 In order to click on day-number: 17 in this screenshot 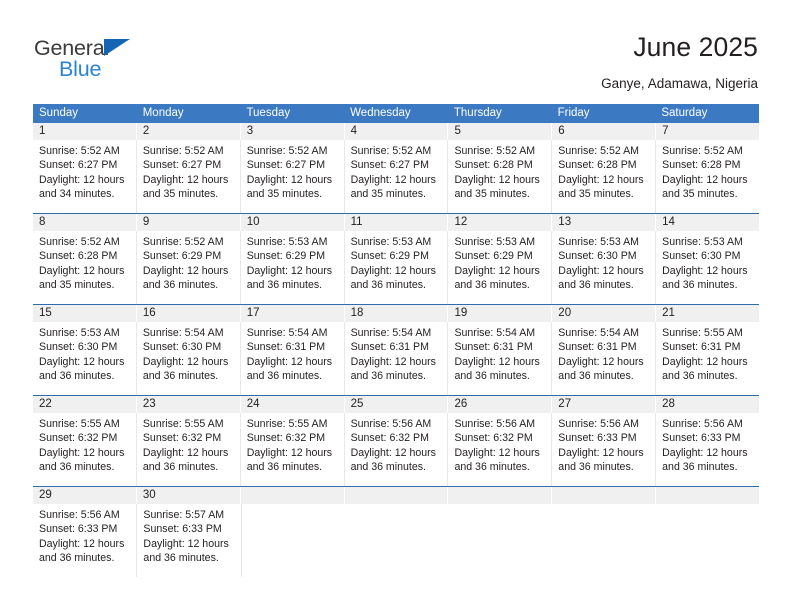, I will do `click(293, 313)`.